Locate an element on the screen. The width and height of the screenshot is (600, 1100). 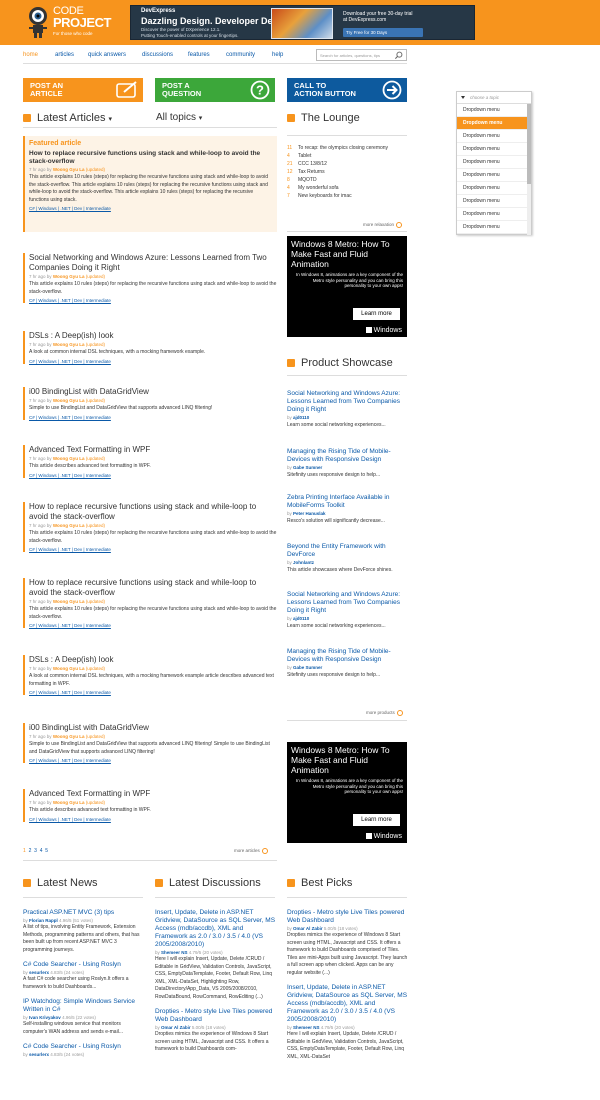
page-2: 2 is located at coordinates (30, 851).